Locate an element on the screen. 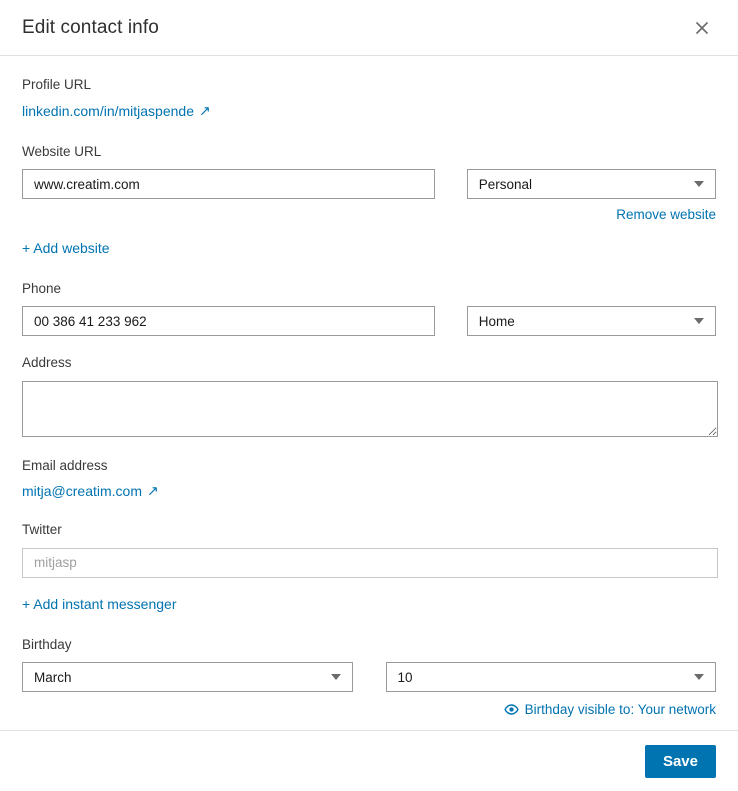 This screenshot has height=791, width=738. phone-label: Phone is located at coordinates (42, 288).